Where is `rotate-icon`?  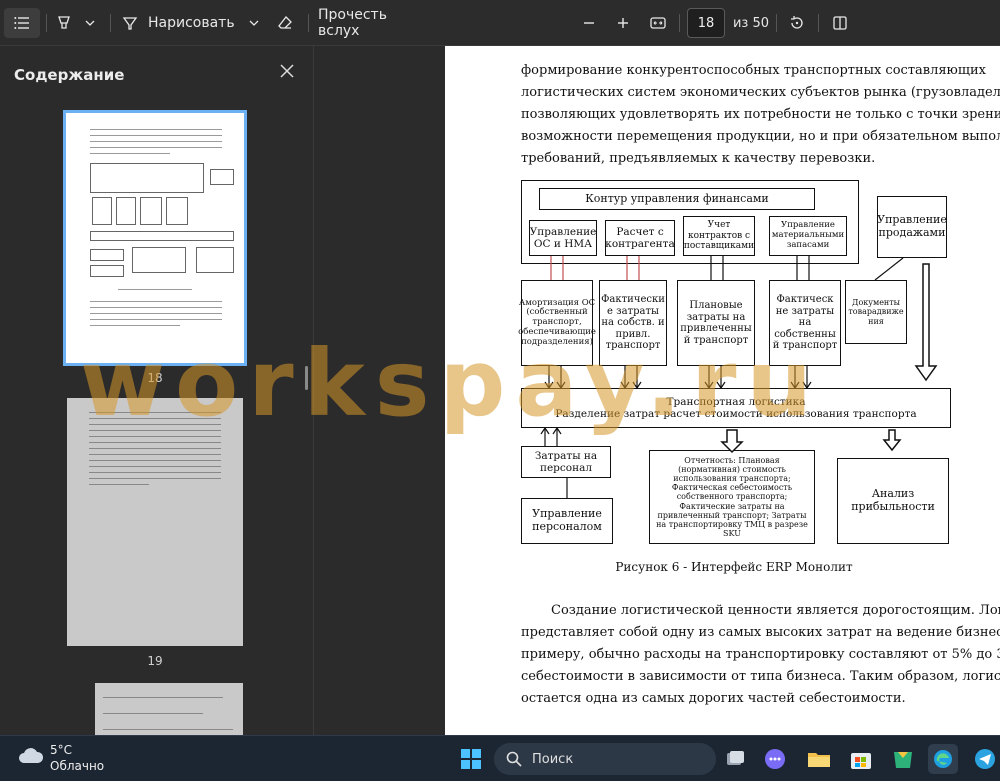 rotate-icon is located at coordinates (797, 22).